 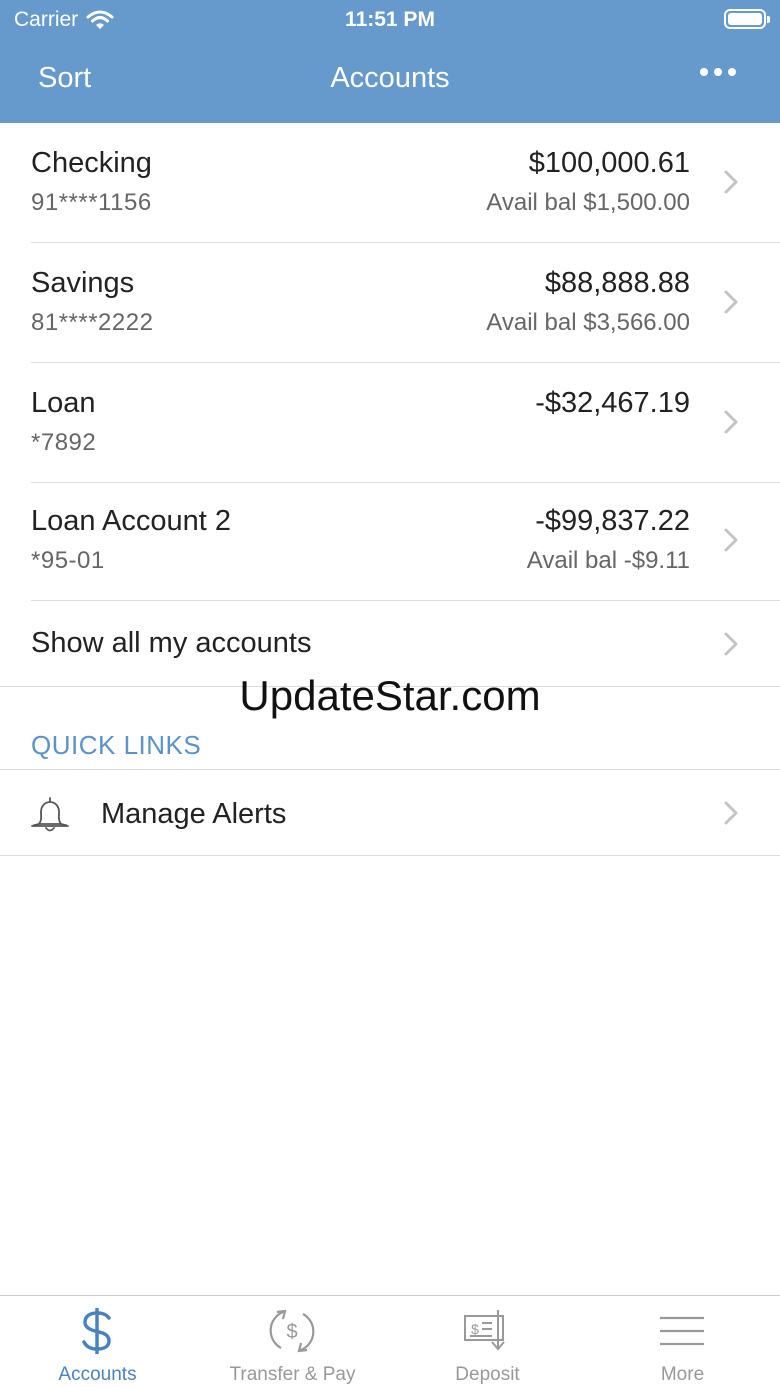 I want to click on nav-bar: Sort Accounts, so click(x=390, y=81).